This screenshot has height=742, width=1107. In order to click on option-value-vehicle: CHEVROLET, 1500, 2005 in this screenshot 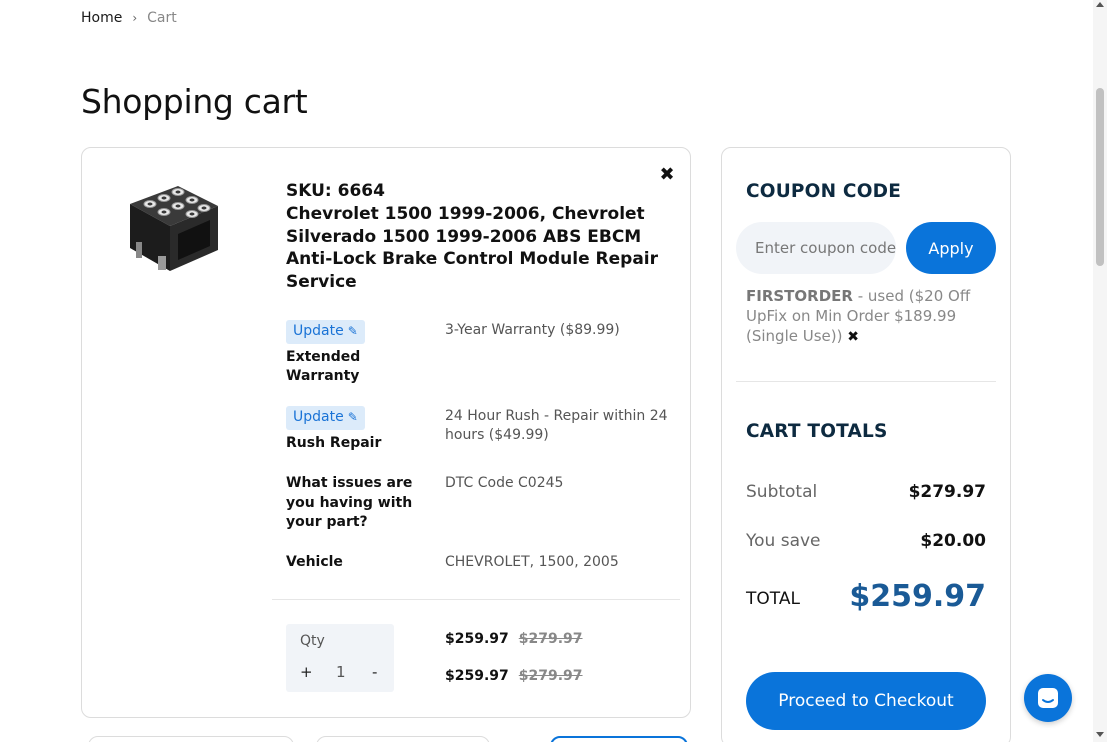, I will do `click(532, 562)`.